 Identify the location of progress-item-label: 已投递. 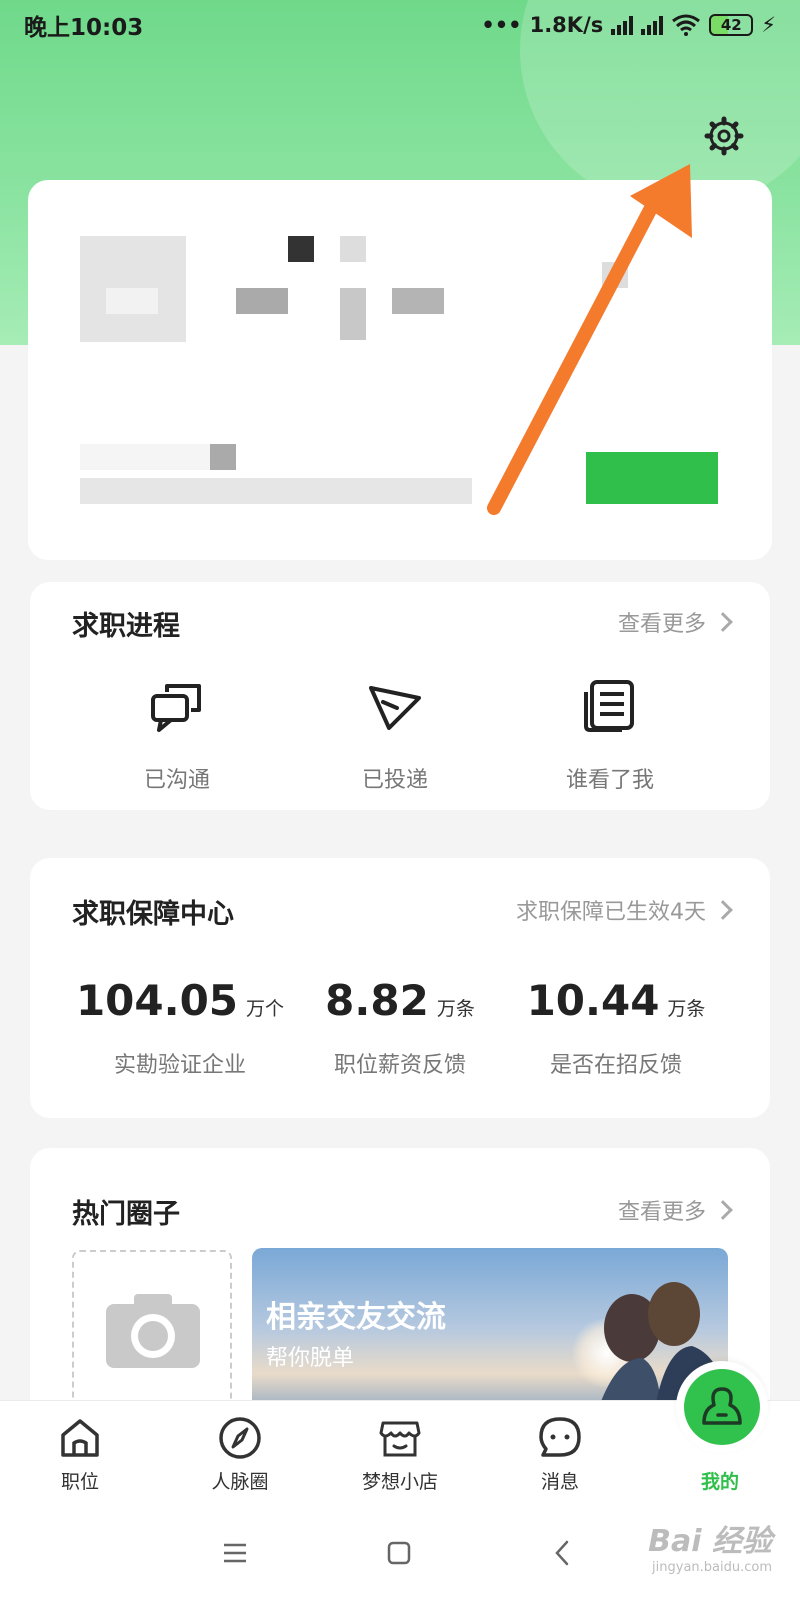
(394, 780).